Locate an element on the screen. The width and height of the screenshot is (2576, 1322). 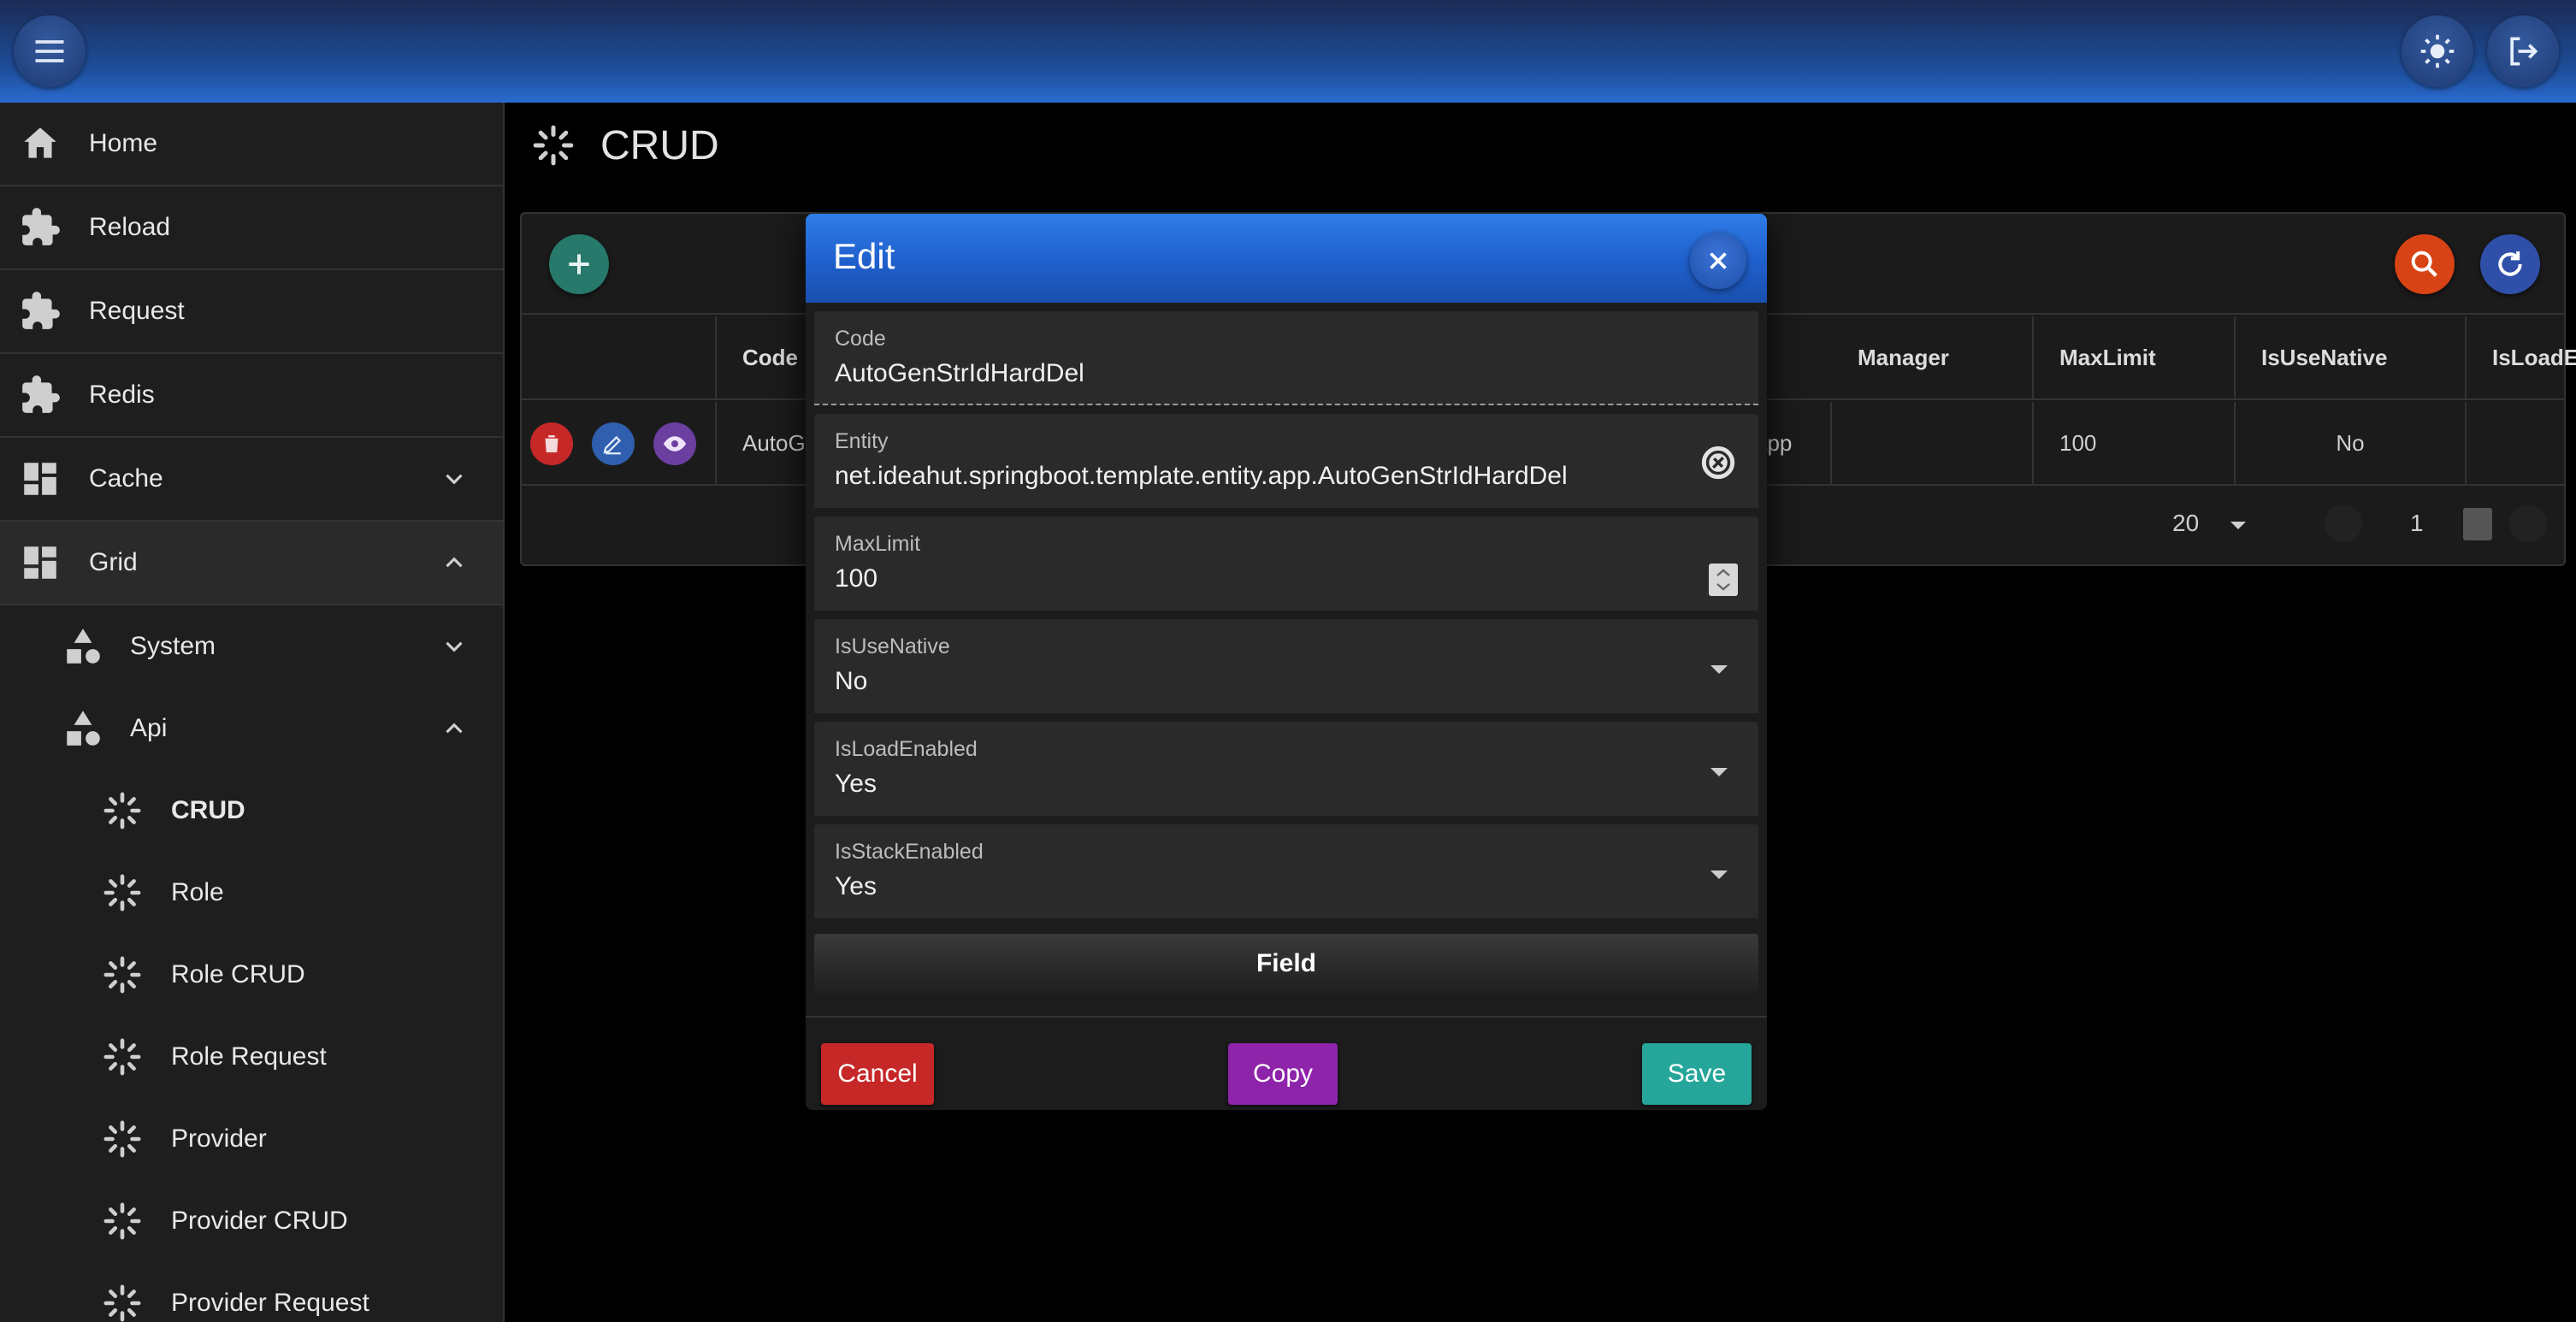
cell-maxlimit: 100 is located at coordinates (2135, 443).